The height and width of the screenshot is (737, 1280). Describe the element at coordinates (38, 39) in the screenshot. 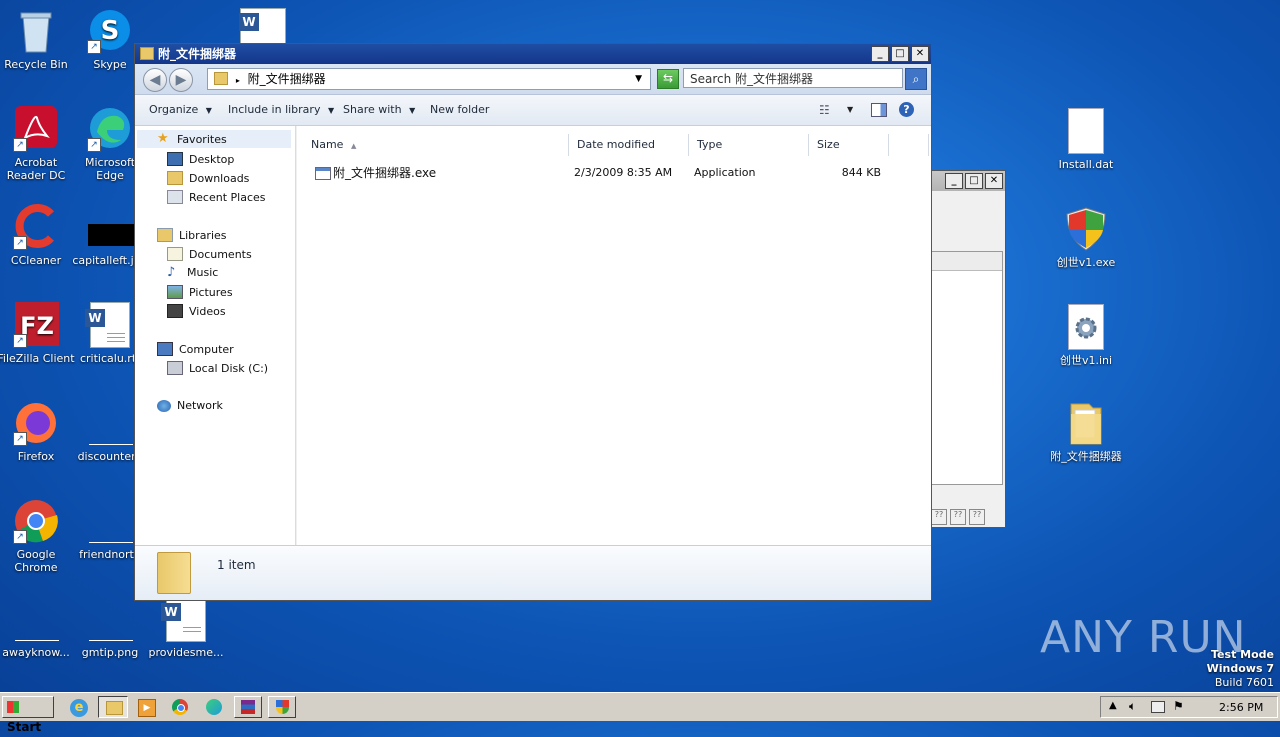

I see `desktop-icon-recycle-bin: Recycle Bin` at that location.